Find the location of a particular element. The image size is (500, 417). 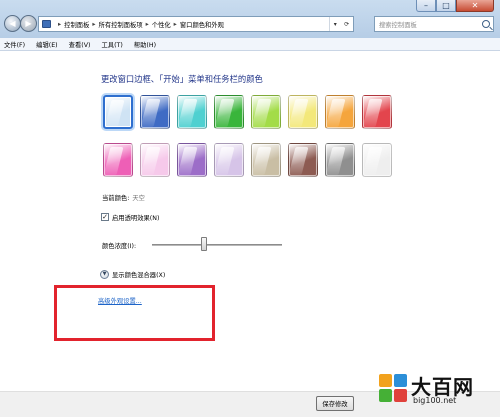

address-bar: ▸ 控制面板 ▸ 所有控制面板项 ▸ 个性化 ▸ 窗口颜色和外观 ▾ ⟳ is located at coordinates (196, 24).